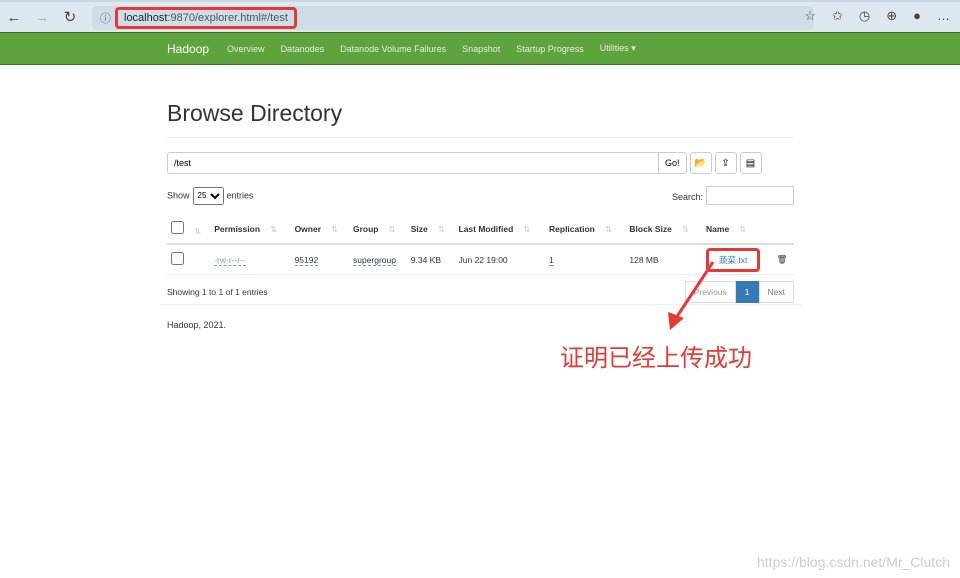 The width and height of the screenshot is (960, 578). What do you see at coordinates (853, 562) in the screenshot?
I see `watermark: https://blog.csdn.net/Mr_Clutch` at bounding box center [853, 562].